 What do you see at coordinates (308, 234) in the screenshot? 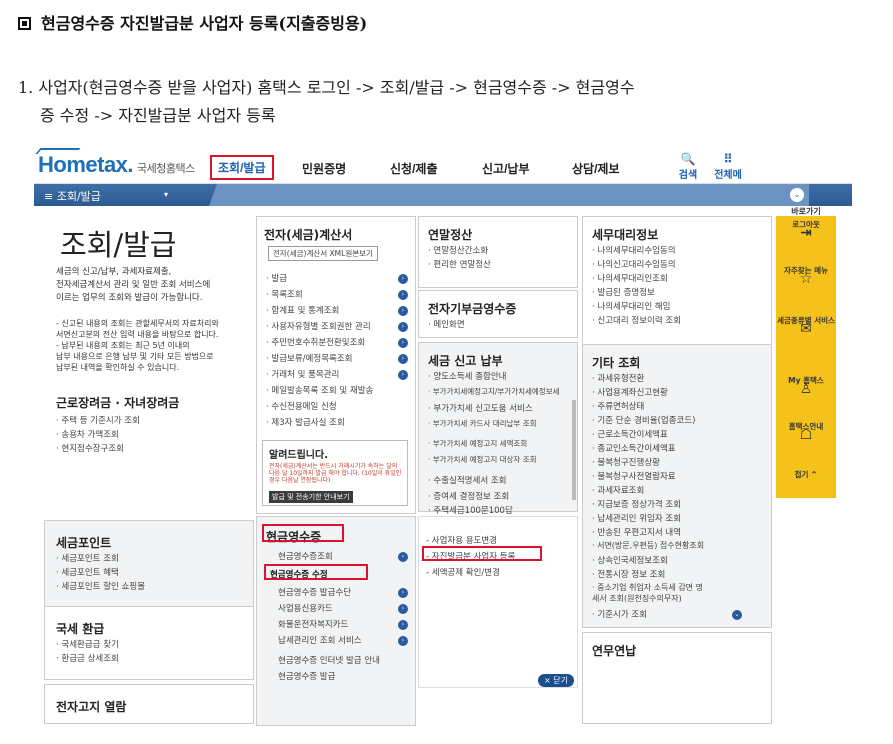
I see `etax-title: 전자(세금)계산서` at bounding box center [308, 234].